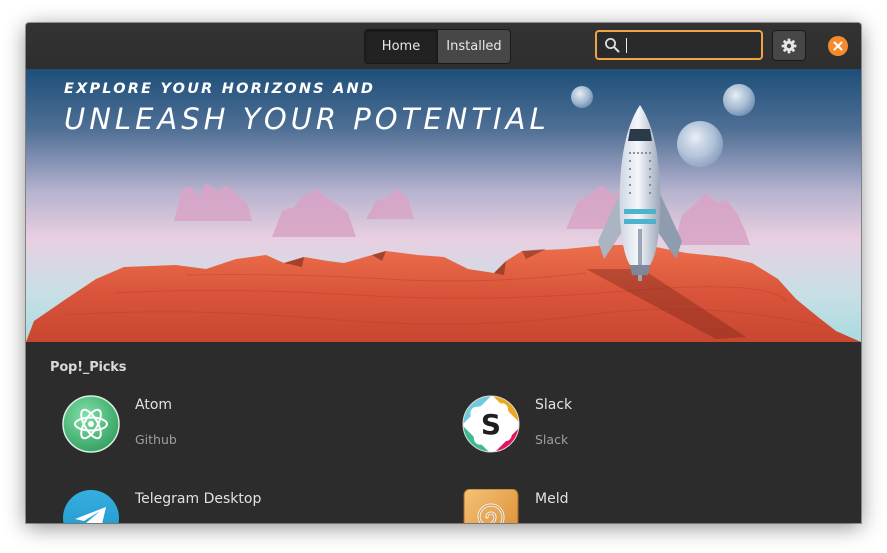 This screenshot has height=553, width=887. I want to click on search-entry, so click(698, 45).